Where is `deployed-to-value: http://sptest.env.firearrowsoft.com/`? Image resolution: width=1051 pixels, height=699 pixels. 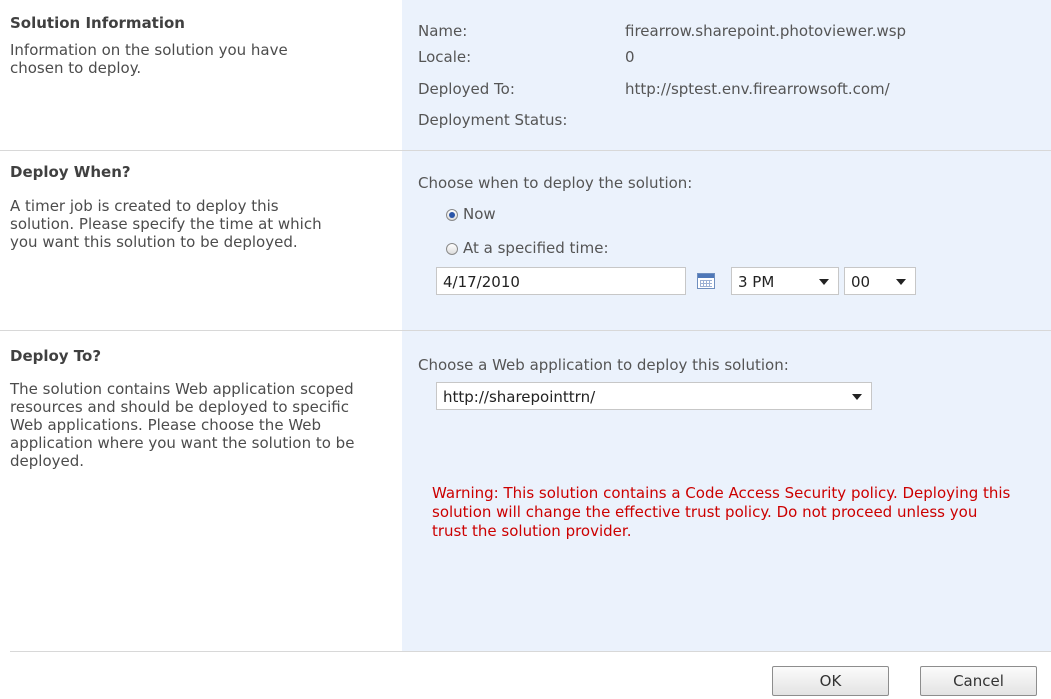 deployed-to-value: http://sptest.env.firearrowsoft.com/ is located at coordinates (757, 89).